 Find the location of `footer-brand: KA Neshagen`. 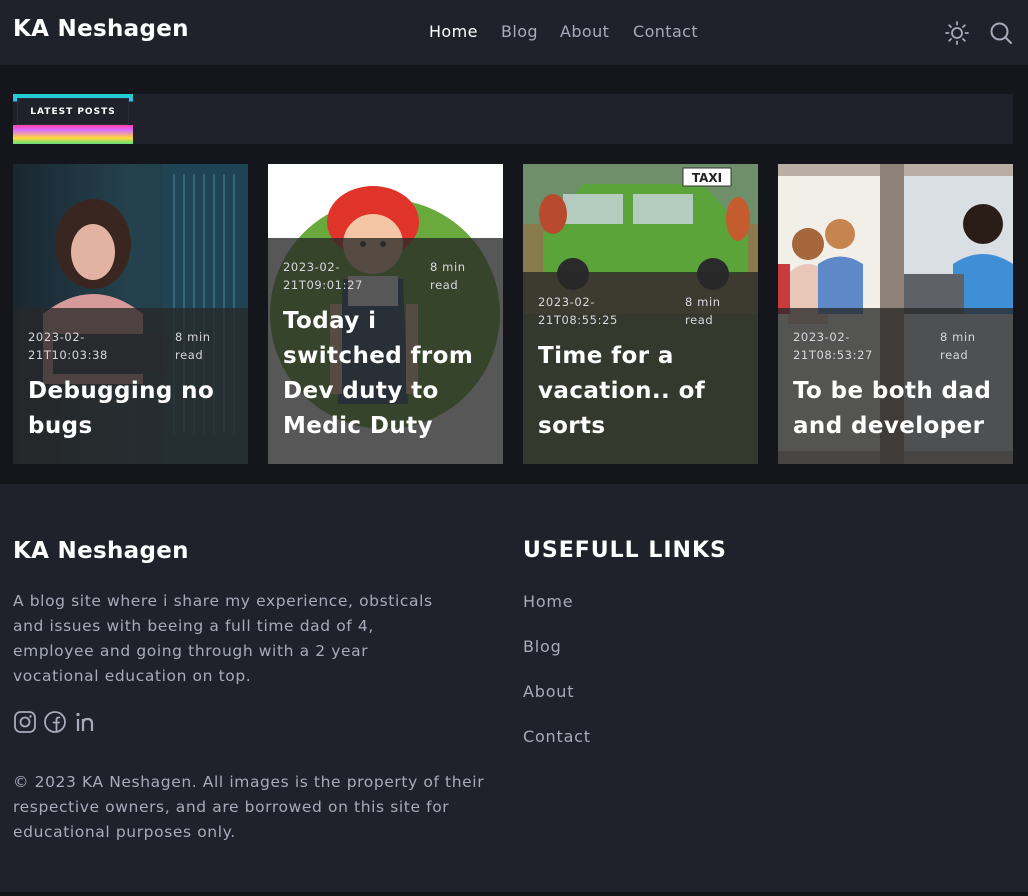

footer-brand: KA Neshagen is located at coordinates (101, 551).